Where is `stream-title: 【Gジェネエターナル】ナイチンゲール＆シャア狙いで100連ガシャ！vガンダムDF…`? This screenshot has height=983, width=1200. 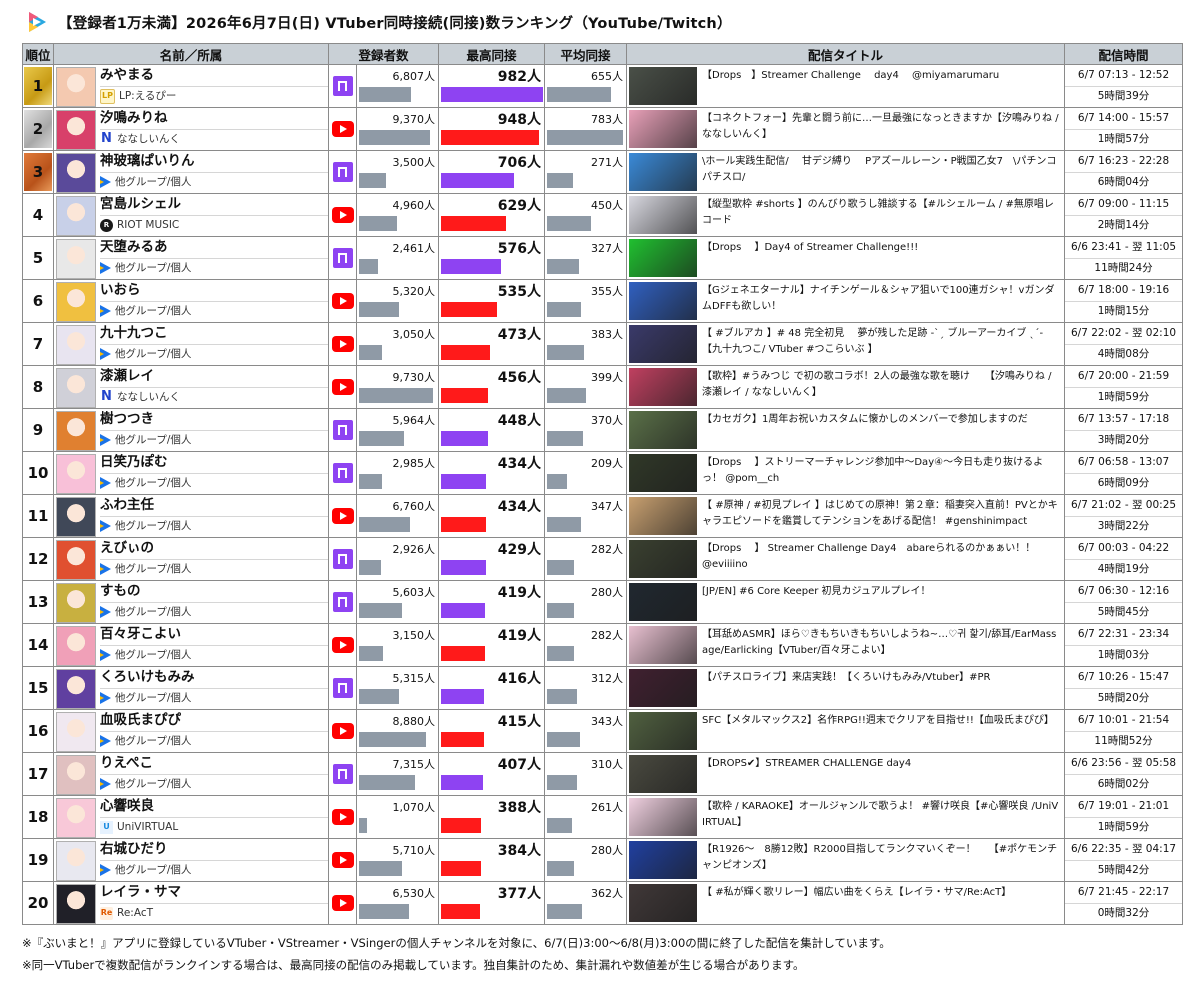 stream-title: 【Gジェネエターナル】ナイチンゲール＆シャア狙いで100連ガシャ！vガンダムDF… is located at coordinates (883, 300).